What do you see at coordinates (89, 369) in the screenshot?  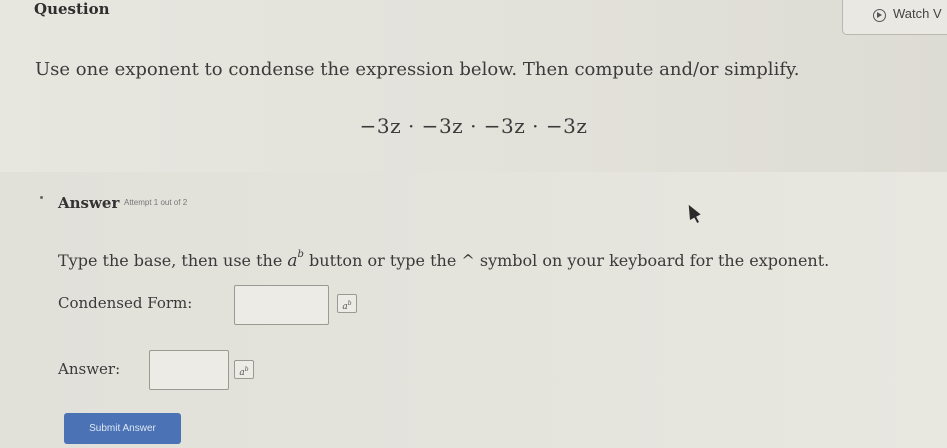 I see `answer-label: Answer:` at bounding box center [89, 369].